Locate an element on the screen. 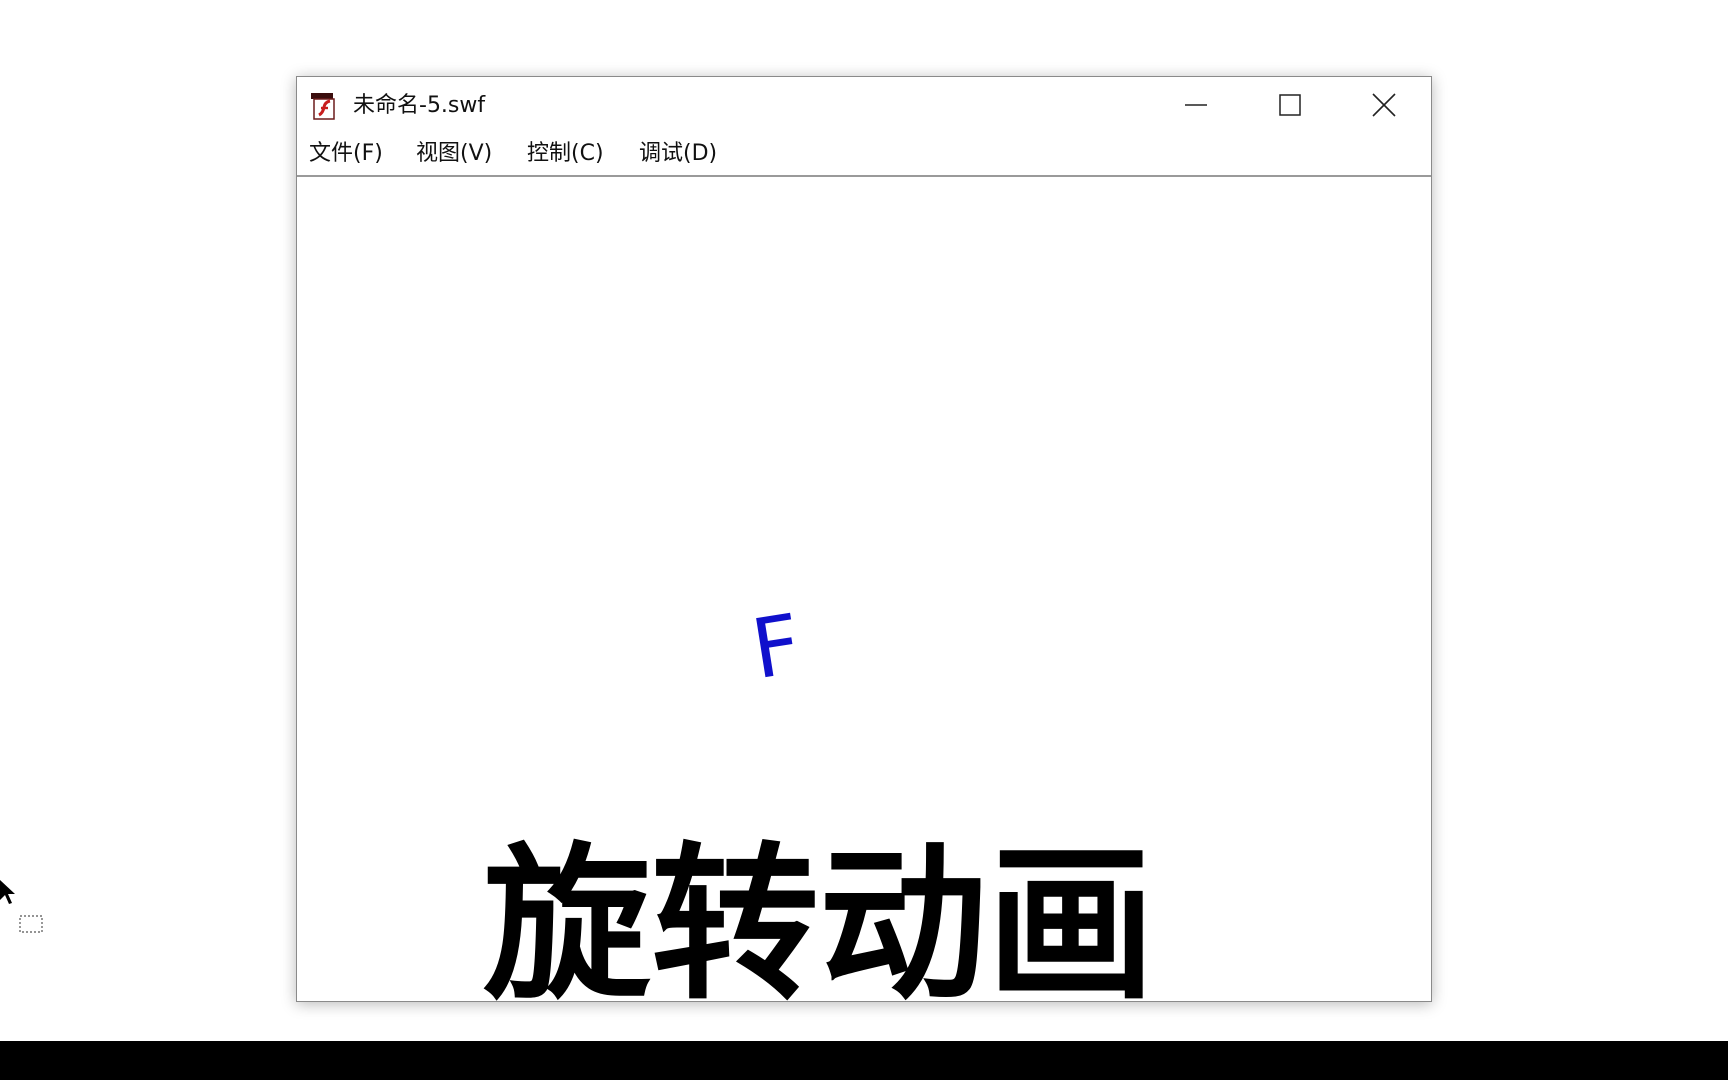 The image size is (1728, 1080). close-icon is located at coordinates (1384, 105).